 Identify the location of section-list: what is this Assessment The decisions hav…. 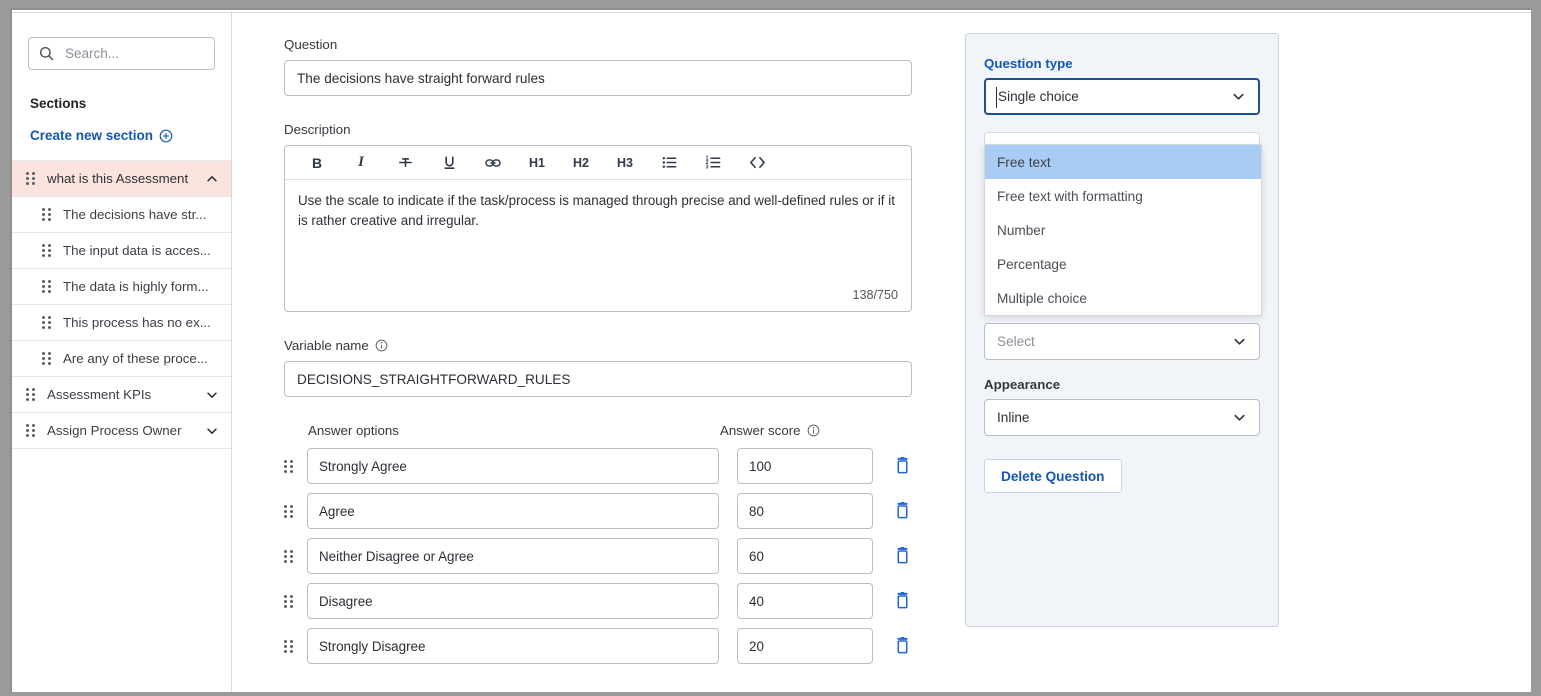
(121, 304).